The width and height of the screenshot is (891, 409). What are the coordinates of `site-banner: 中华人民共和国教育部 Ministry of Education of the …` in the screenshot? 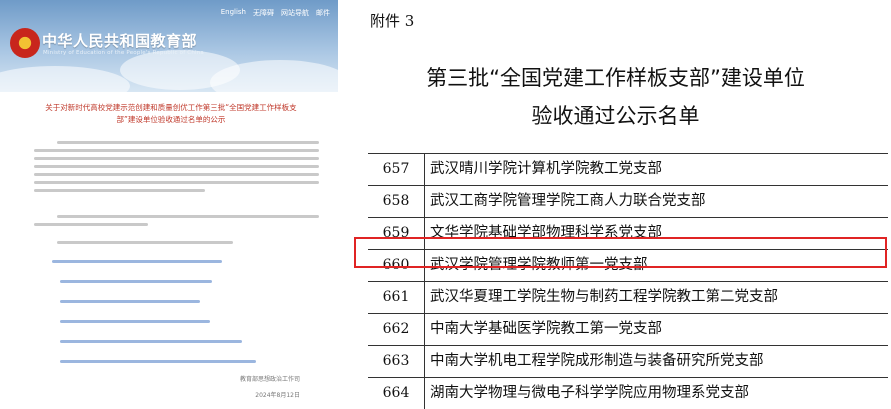 It's located at (169, 46).